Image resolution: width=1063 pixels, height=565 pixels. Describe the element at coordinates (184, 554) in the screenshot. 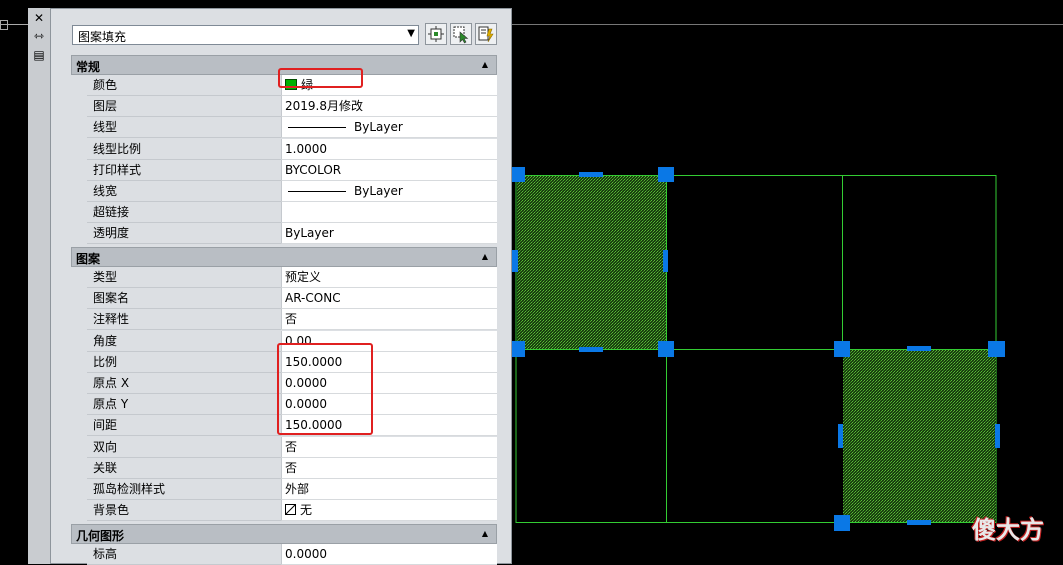

I see `property-name: 标高` at that location.